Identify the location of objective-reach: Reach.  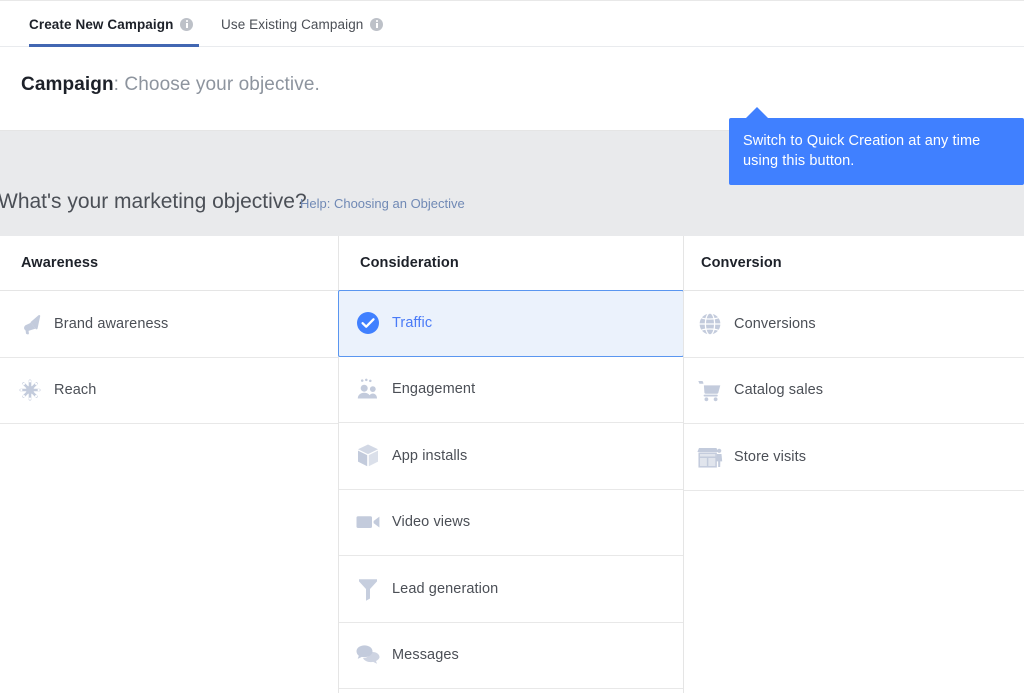
(169, 390).